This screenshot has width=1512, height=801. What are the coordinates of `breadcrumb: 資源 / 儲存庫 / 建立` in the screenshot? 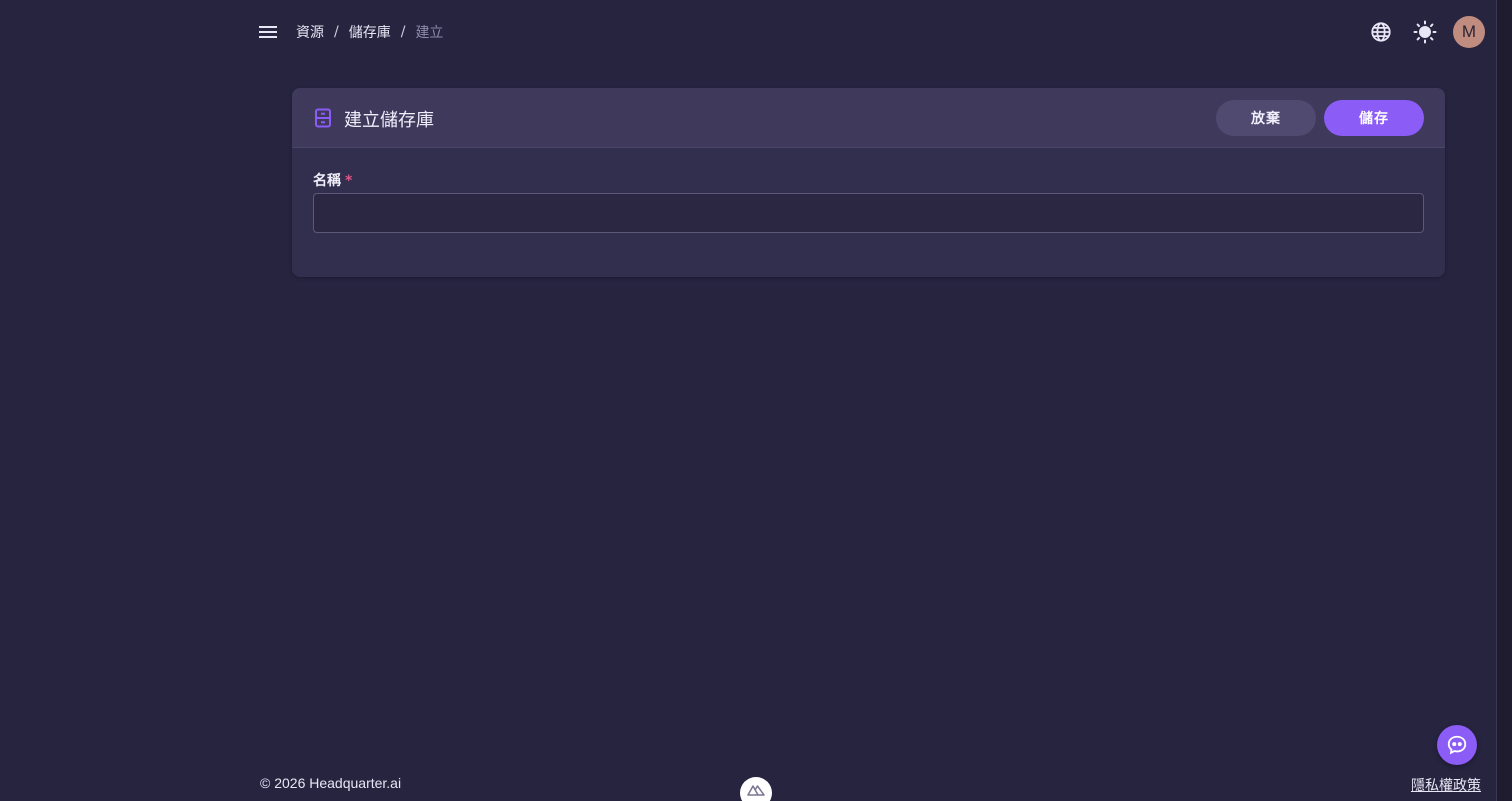 It's located at (369, 32).